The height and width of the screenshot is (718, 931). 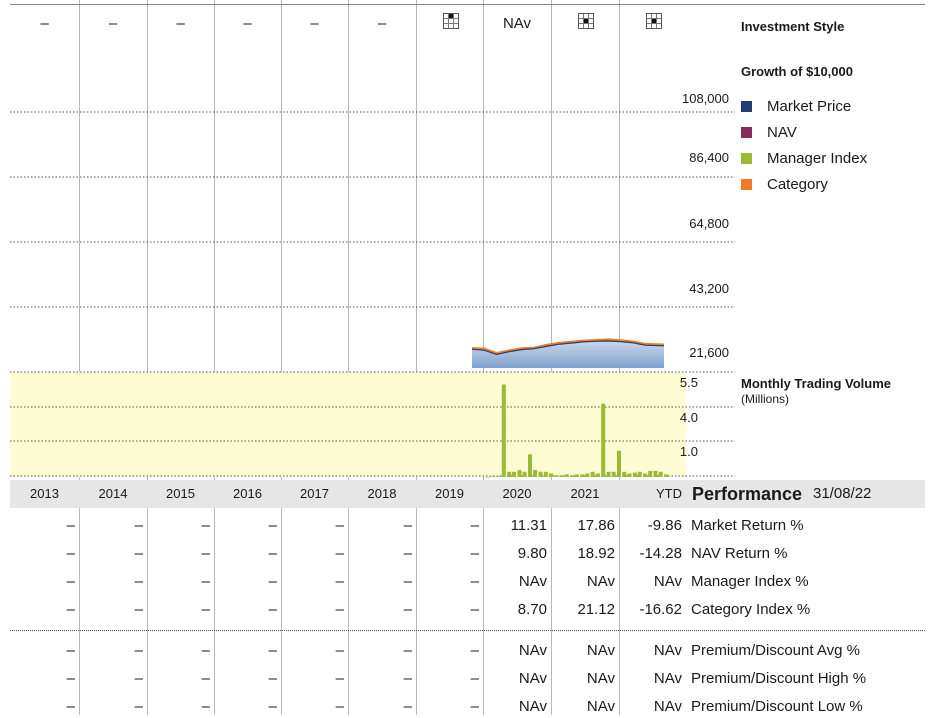 What do you see at coordinates (449, 493) in the screenshot?
I see `year-label: 2019` at bounding box center [449, 493].